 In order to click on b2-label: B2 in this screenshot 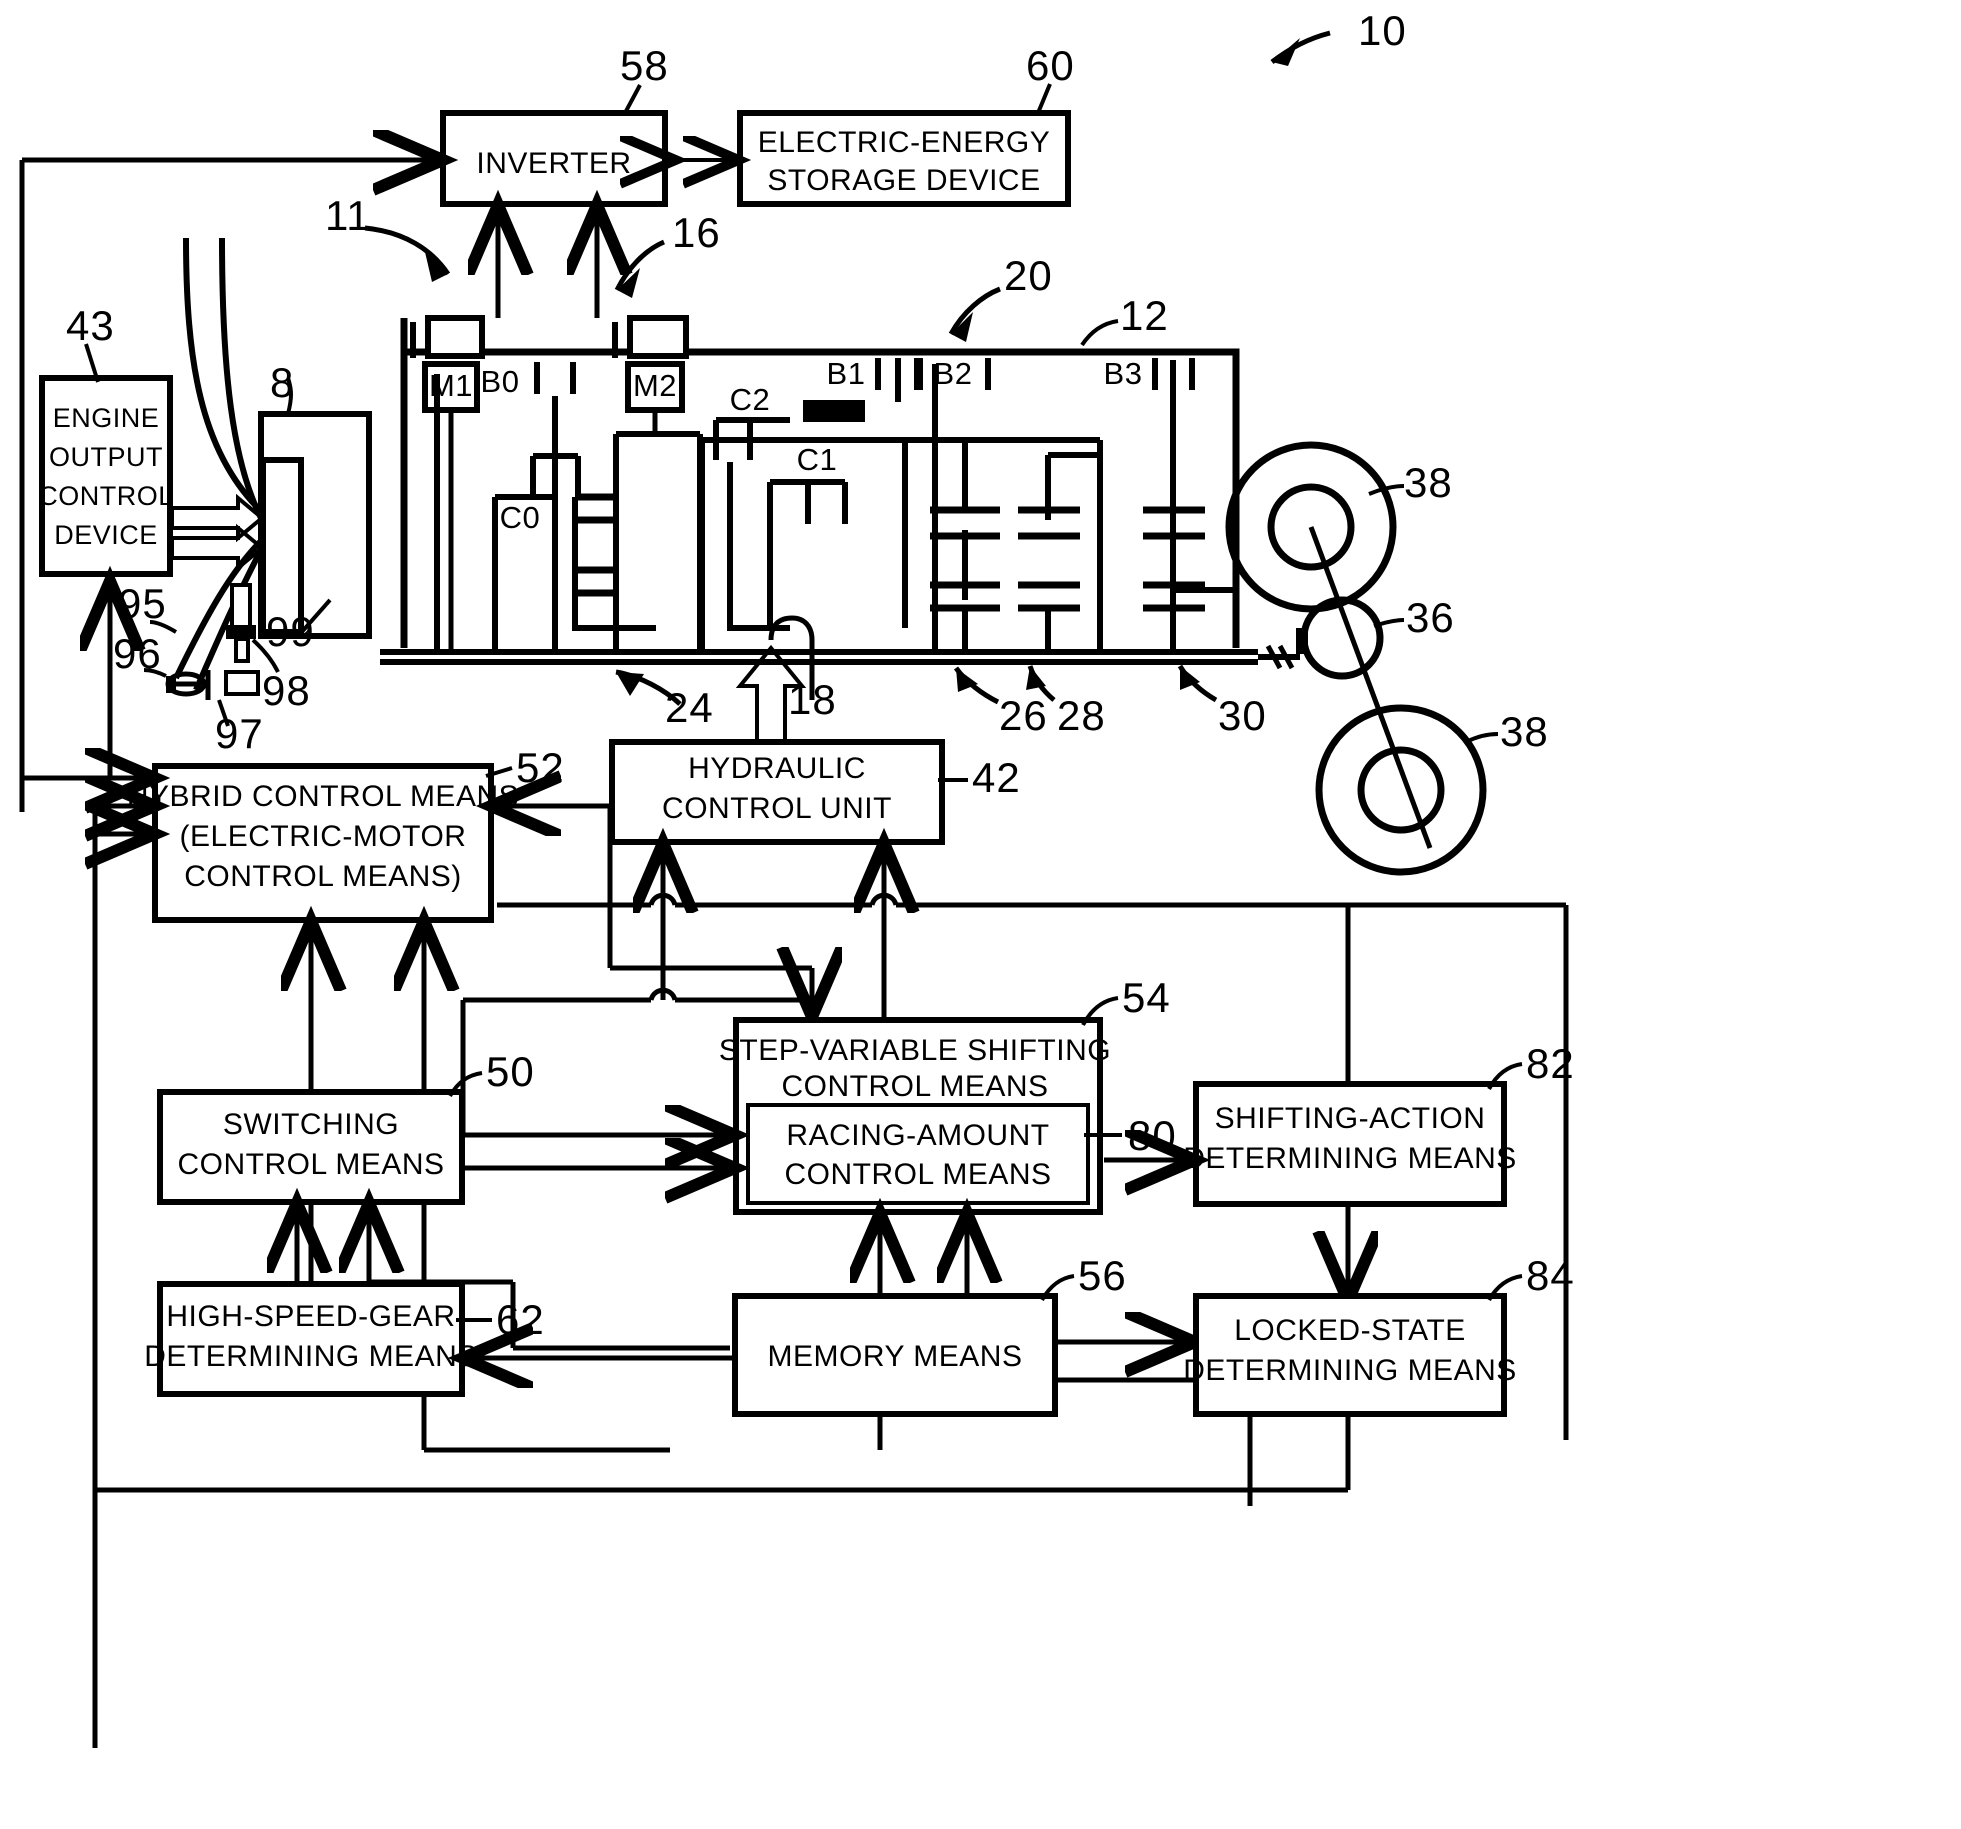, I will do `click(953, 373)`.